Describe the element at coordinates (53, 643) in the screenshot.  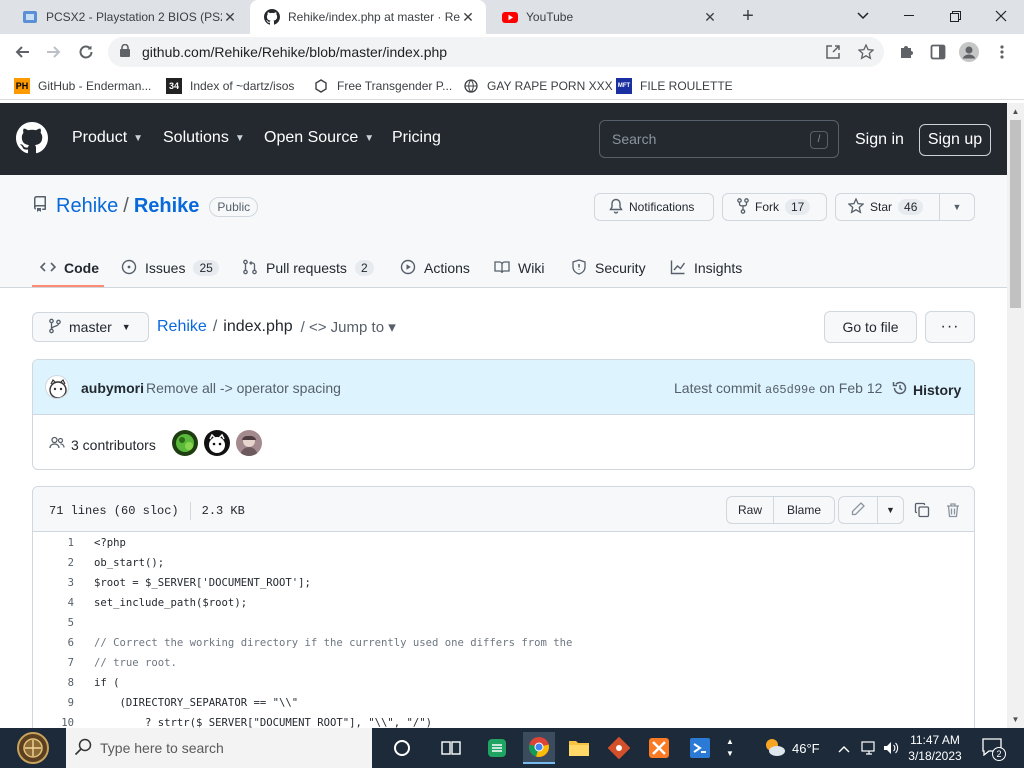
I see `line-number: 6` at that location.